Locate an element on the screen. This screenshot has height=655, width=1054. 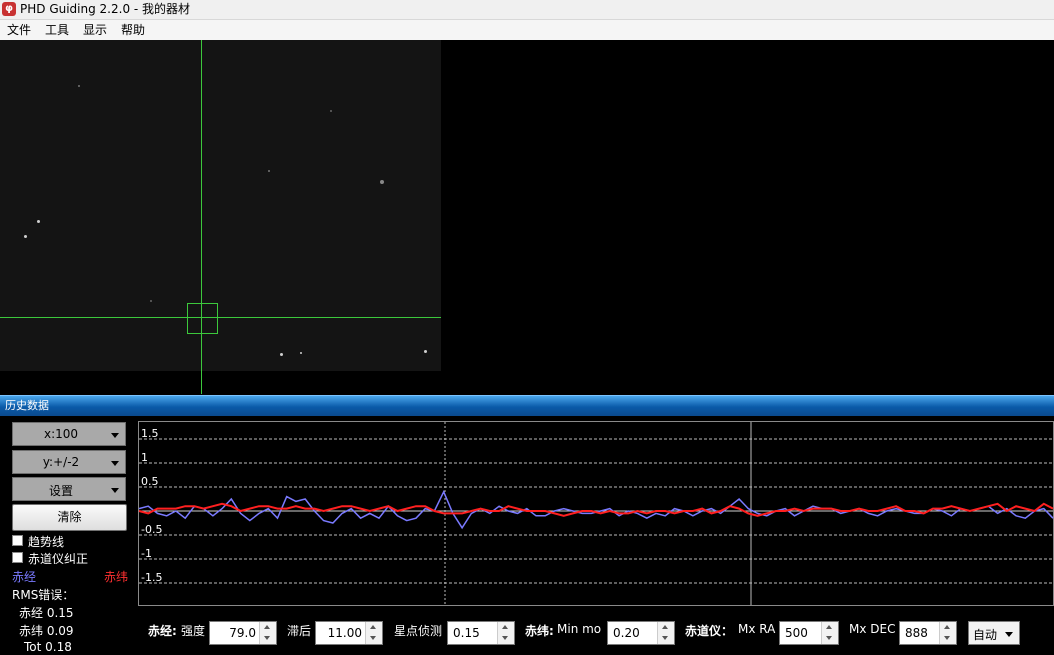
y-tick-label: -0.5 is located at coordinates (151, 529).